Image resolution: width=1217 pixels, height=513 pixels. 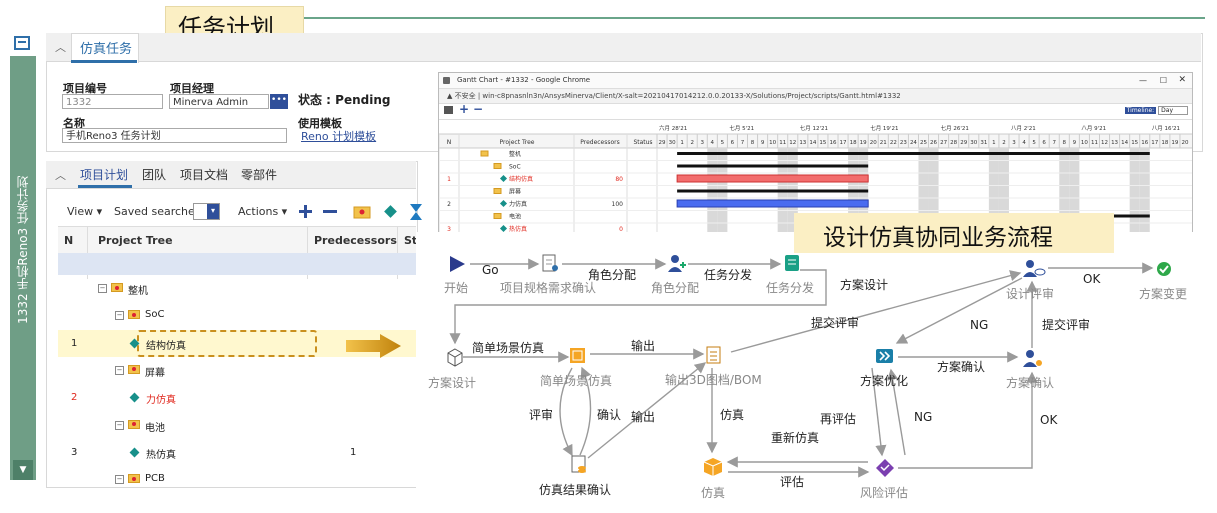 What do you see at coordinates (835, 323) in the screenshot?
I see `edge-label-submit-review1: 提交评审` at bounding box center [835, 323].